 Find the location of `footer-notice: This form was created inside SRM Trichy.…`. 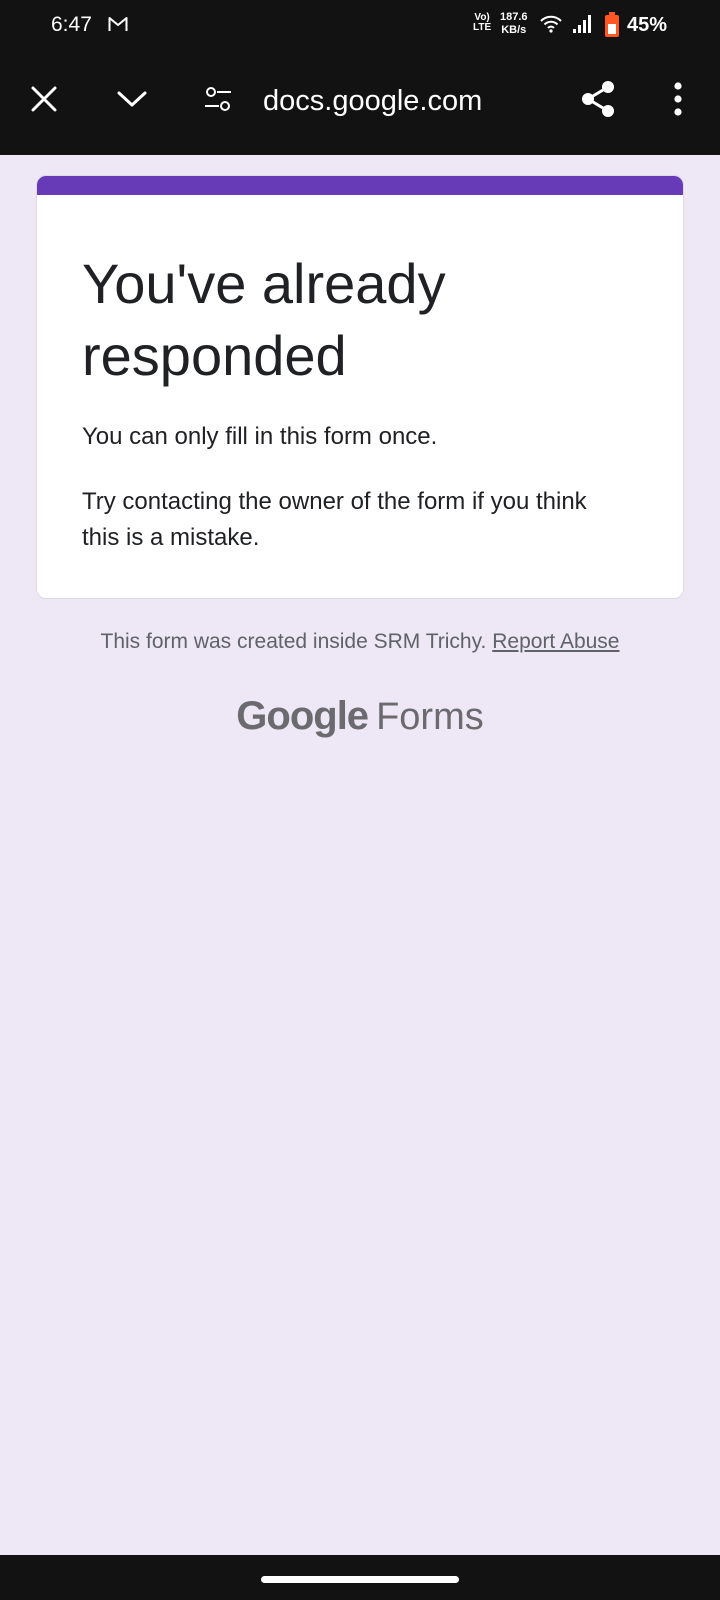

footer-notice: This form was created inside SRM Trichy.… is located at coordinates (360, 642).